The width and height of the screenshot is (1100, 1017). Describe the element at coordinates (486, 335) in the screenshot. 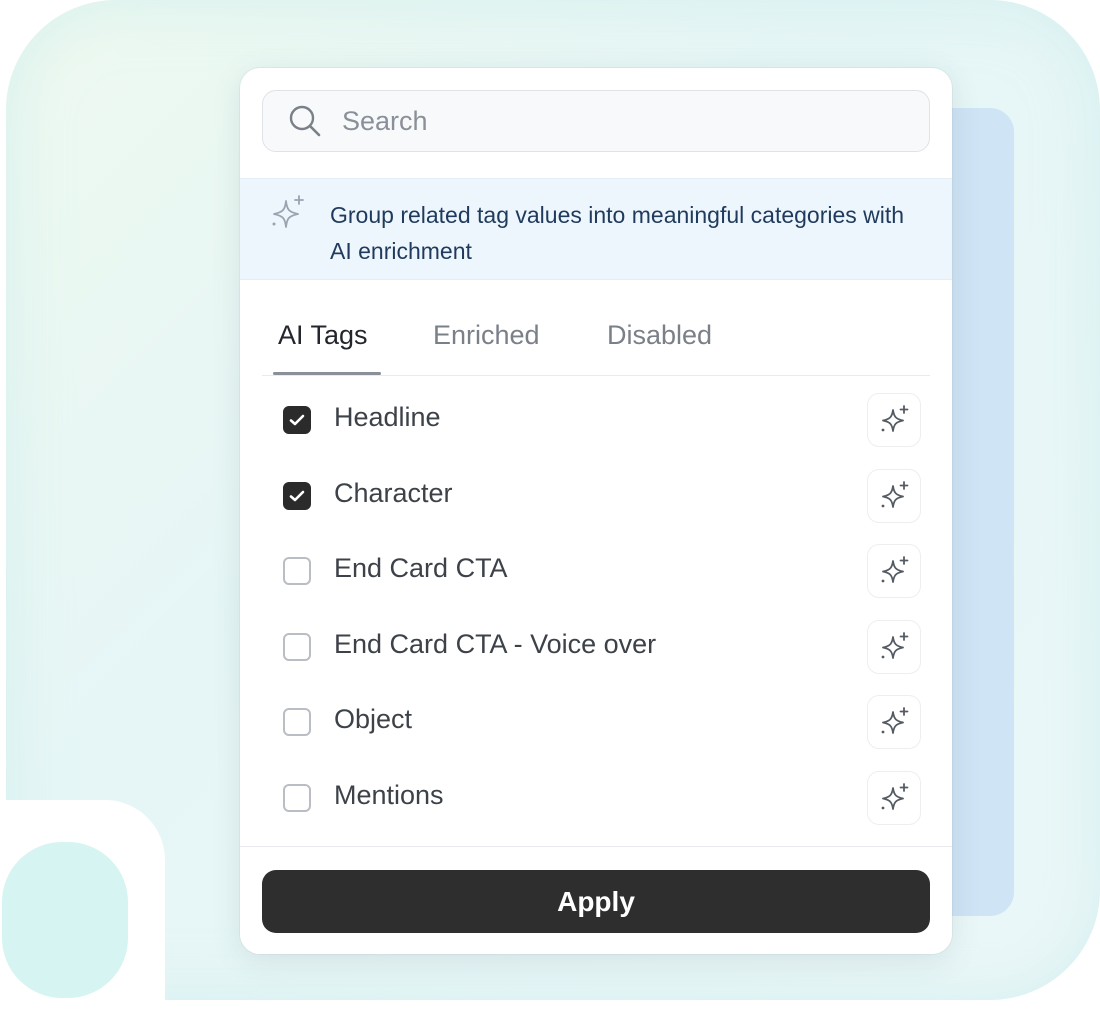

I see `tab-enriched: Enriched` at that location.